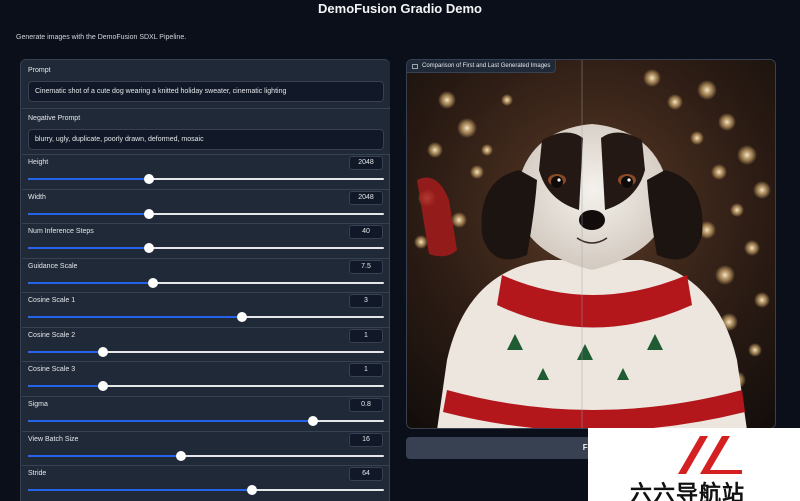 The image size is (800, 501). Describe the element at coordinates (206, 207) in the screenshot. I see `width-slider-row: Width 2048` at that location.